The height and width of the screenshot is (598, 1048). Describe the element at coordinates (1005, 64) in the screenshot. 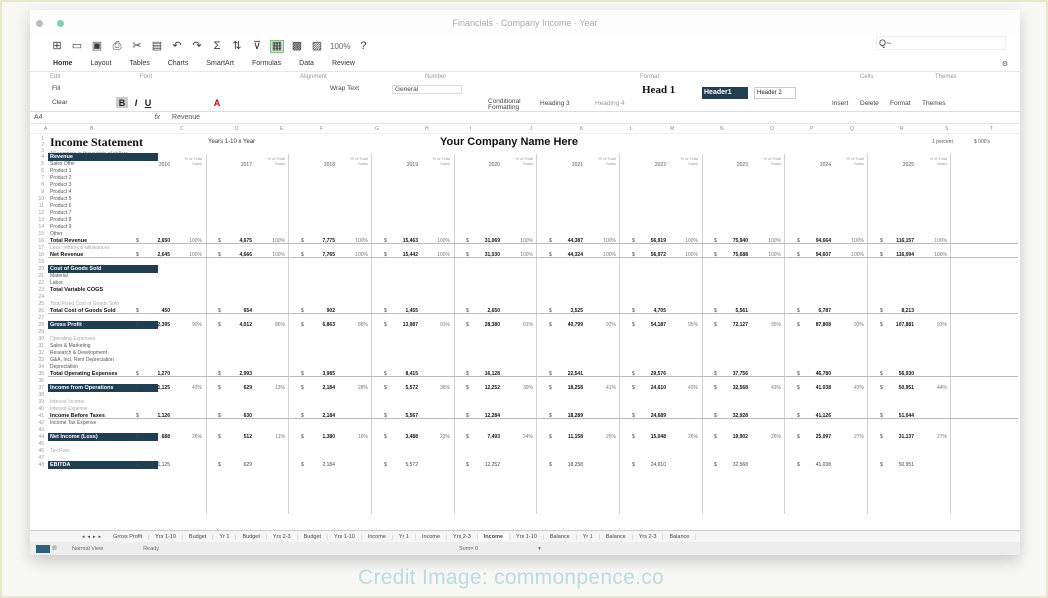

I see `gear-icon: ⚙` at that location.